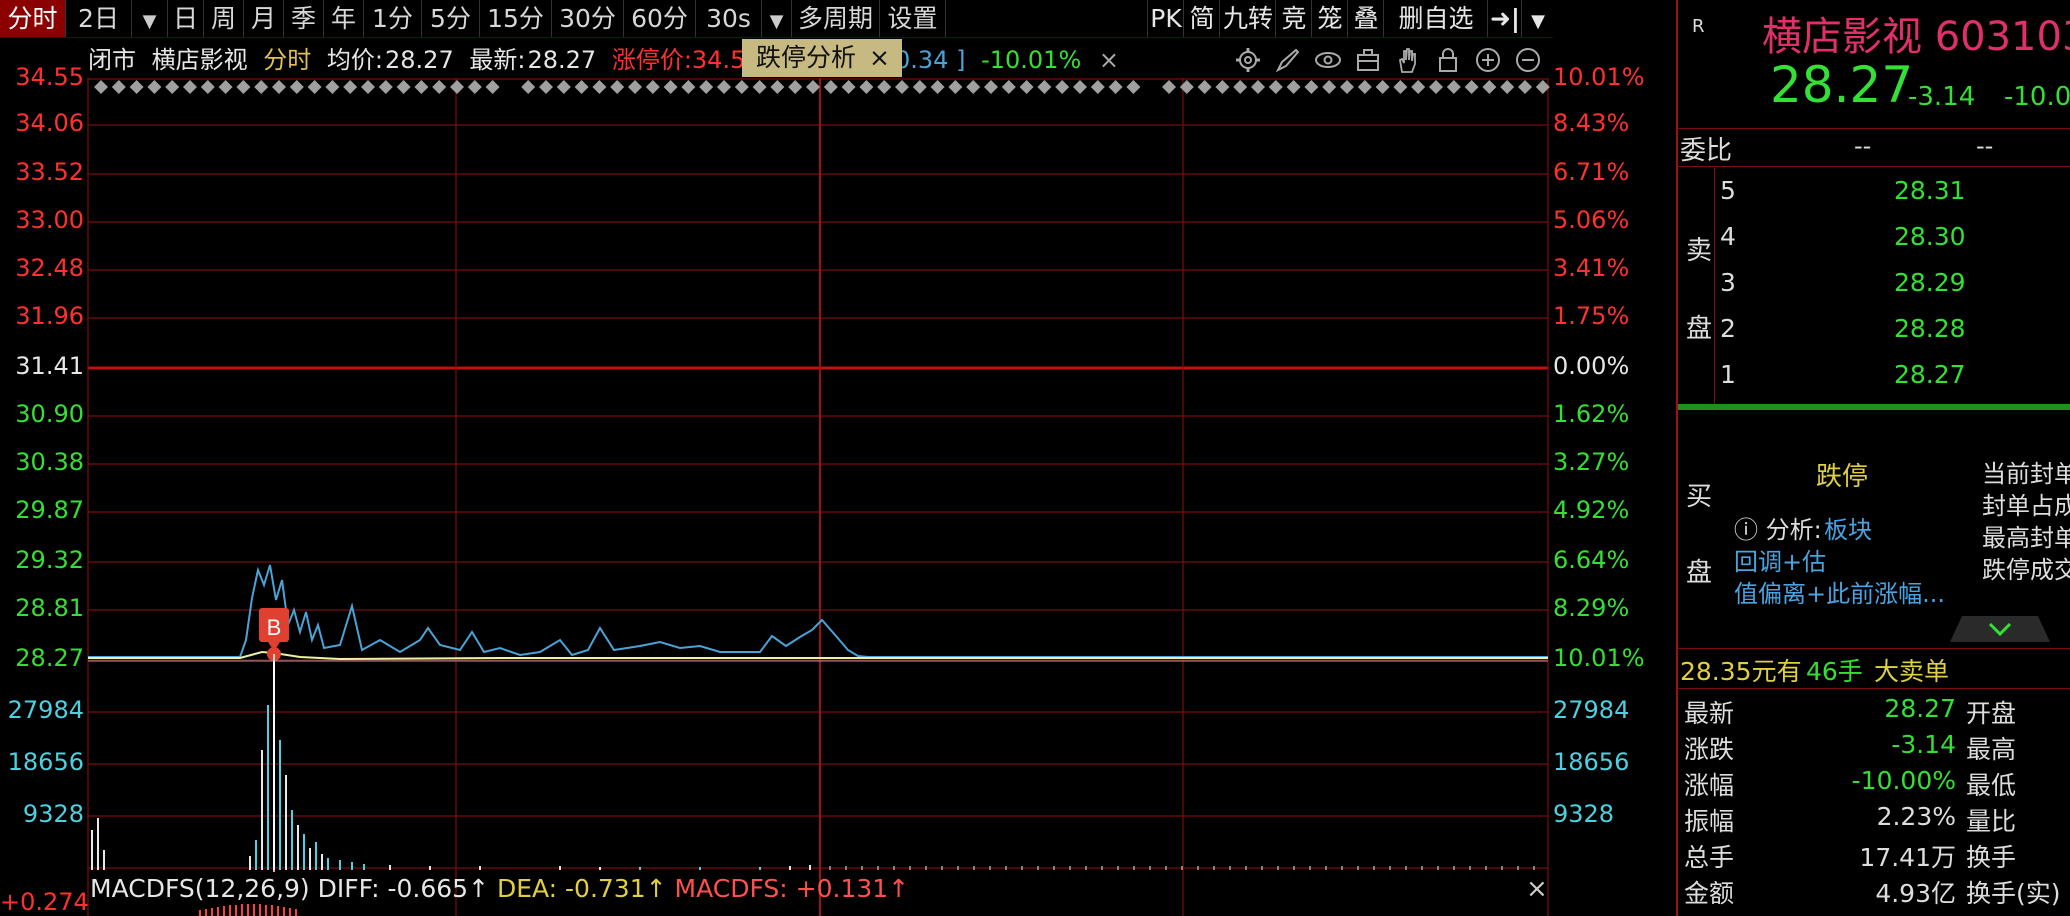  Describe the element at coordinates (836, 18) in the screenshot. I see `tab-multi-period: 多周期` at that location.